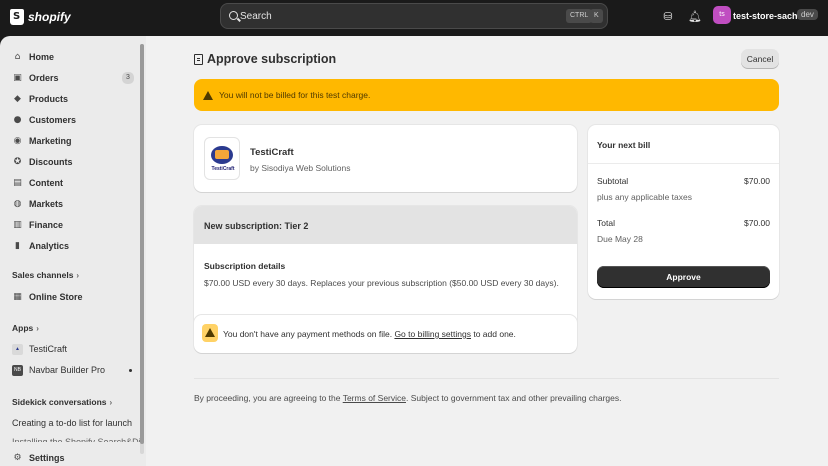 The height and width of the screenshot is (466, 828). Describe the element at coordinates (17, 56) in the screenshot. I see `home-icon: ⌂` at that location.